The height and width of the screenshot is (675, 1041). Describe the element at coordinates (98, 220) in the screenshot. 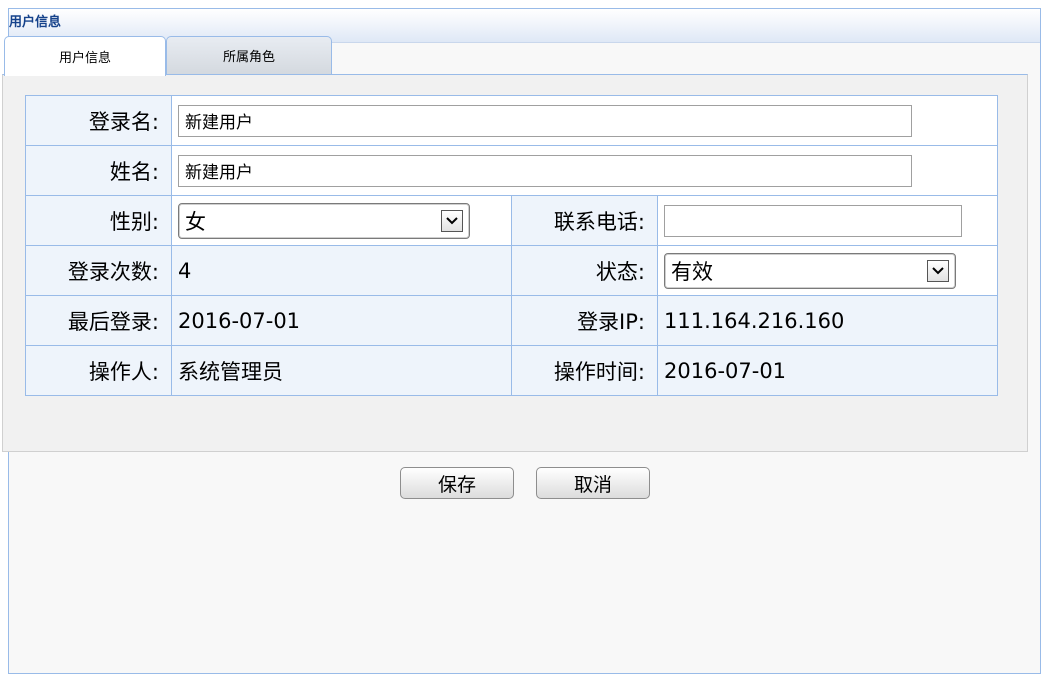

I see `gender-label: 性别:` at that location.